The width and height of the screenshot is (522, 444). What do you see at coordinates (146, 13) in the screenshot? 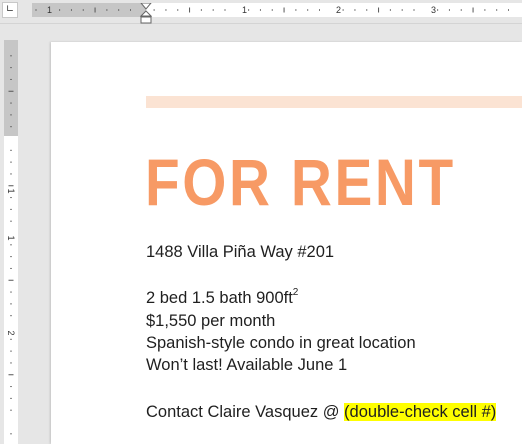
I see `indent-marker-icon` at bounding box center [146, 13].